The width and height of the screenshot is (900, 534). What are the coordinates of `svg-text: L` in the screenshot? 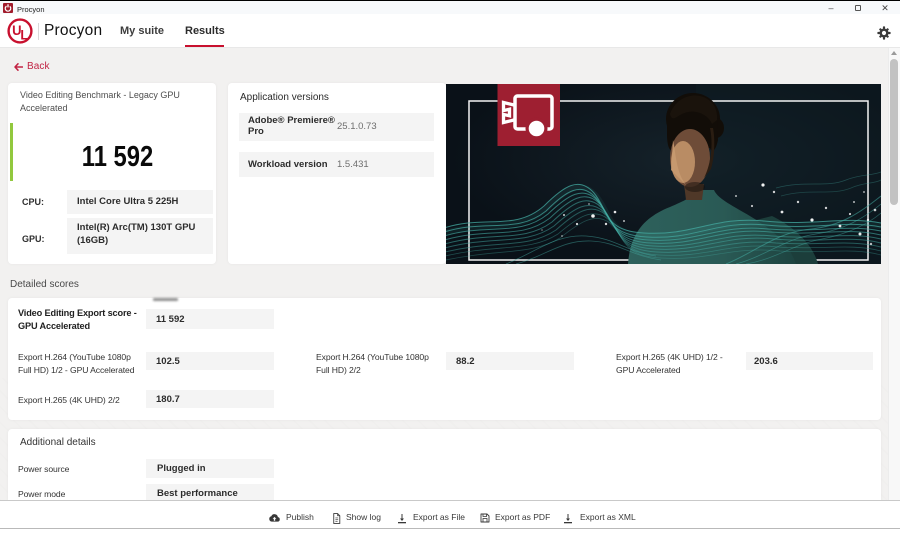 It's located at (24, 35).